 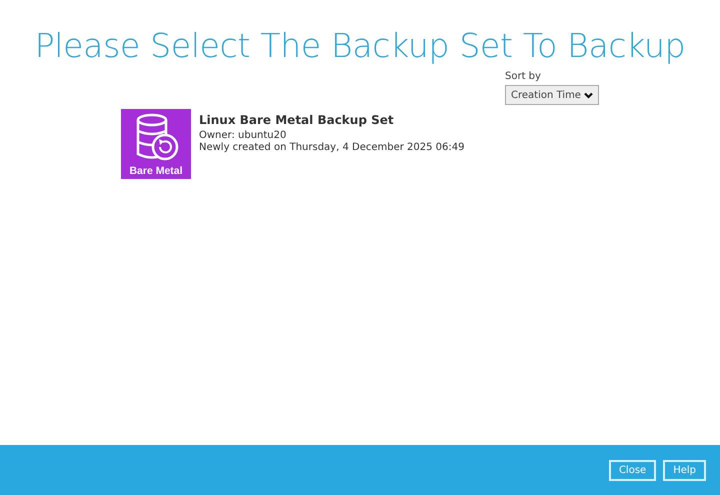 What do you see at coordinates (588, 95) in the screenshot?
I see `chevron-down-icon` at bounding box center [588, 95].